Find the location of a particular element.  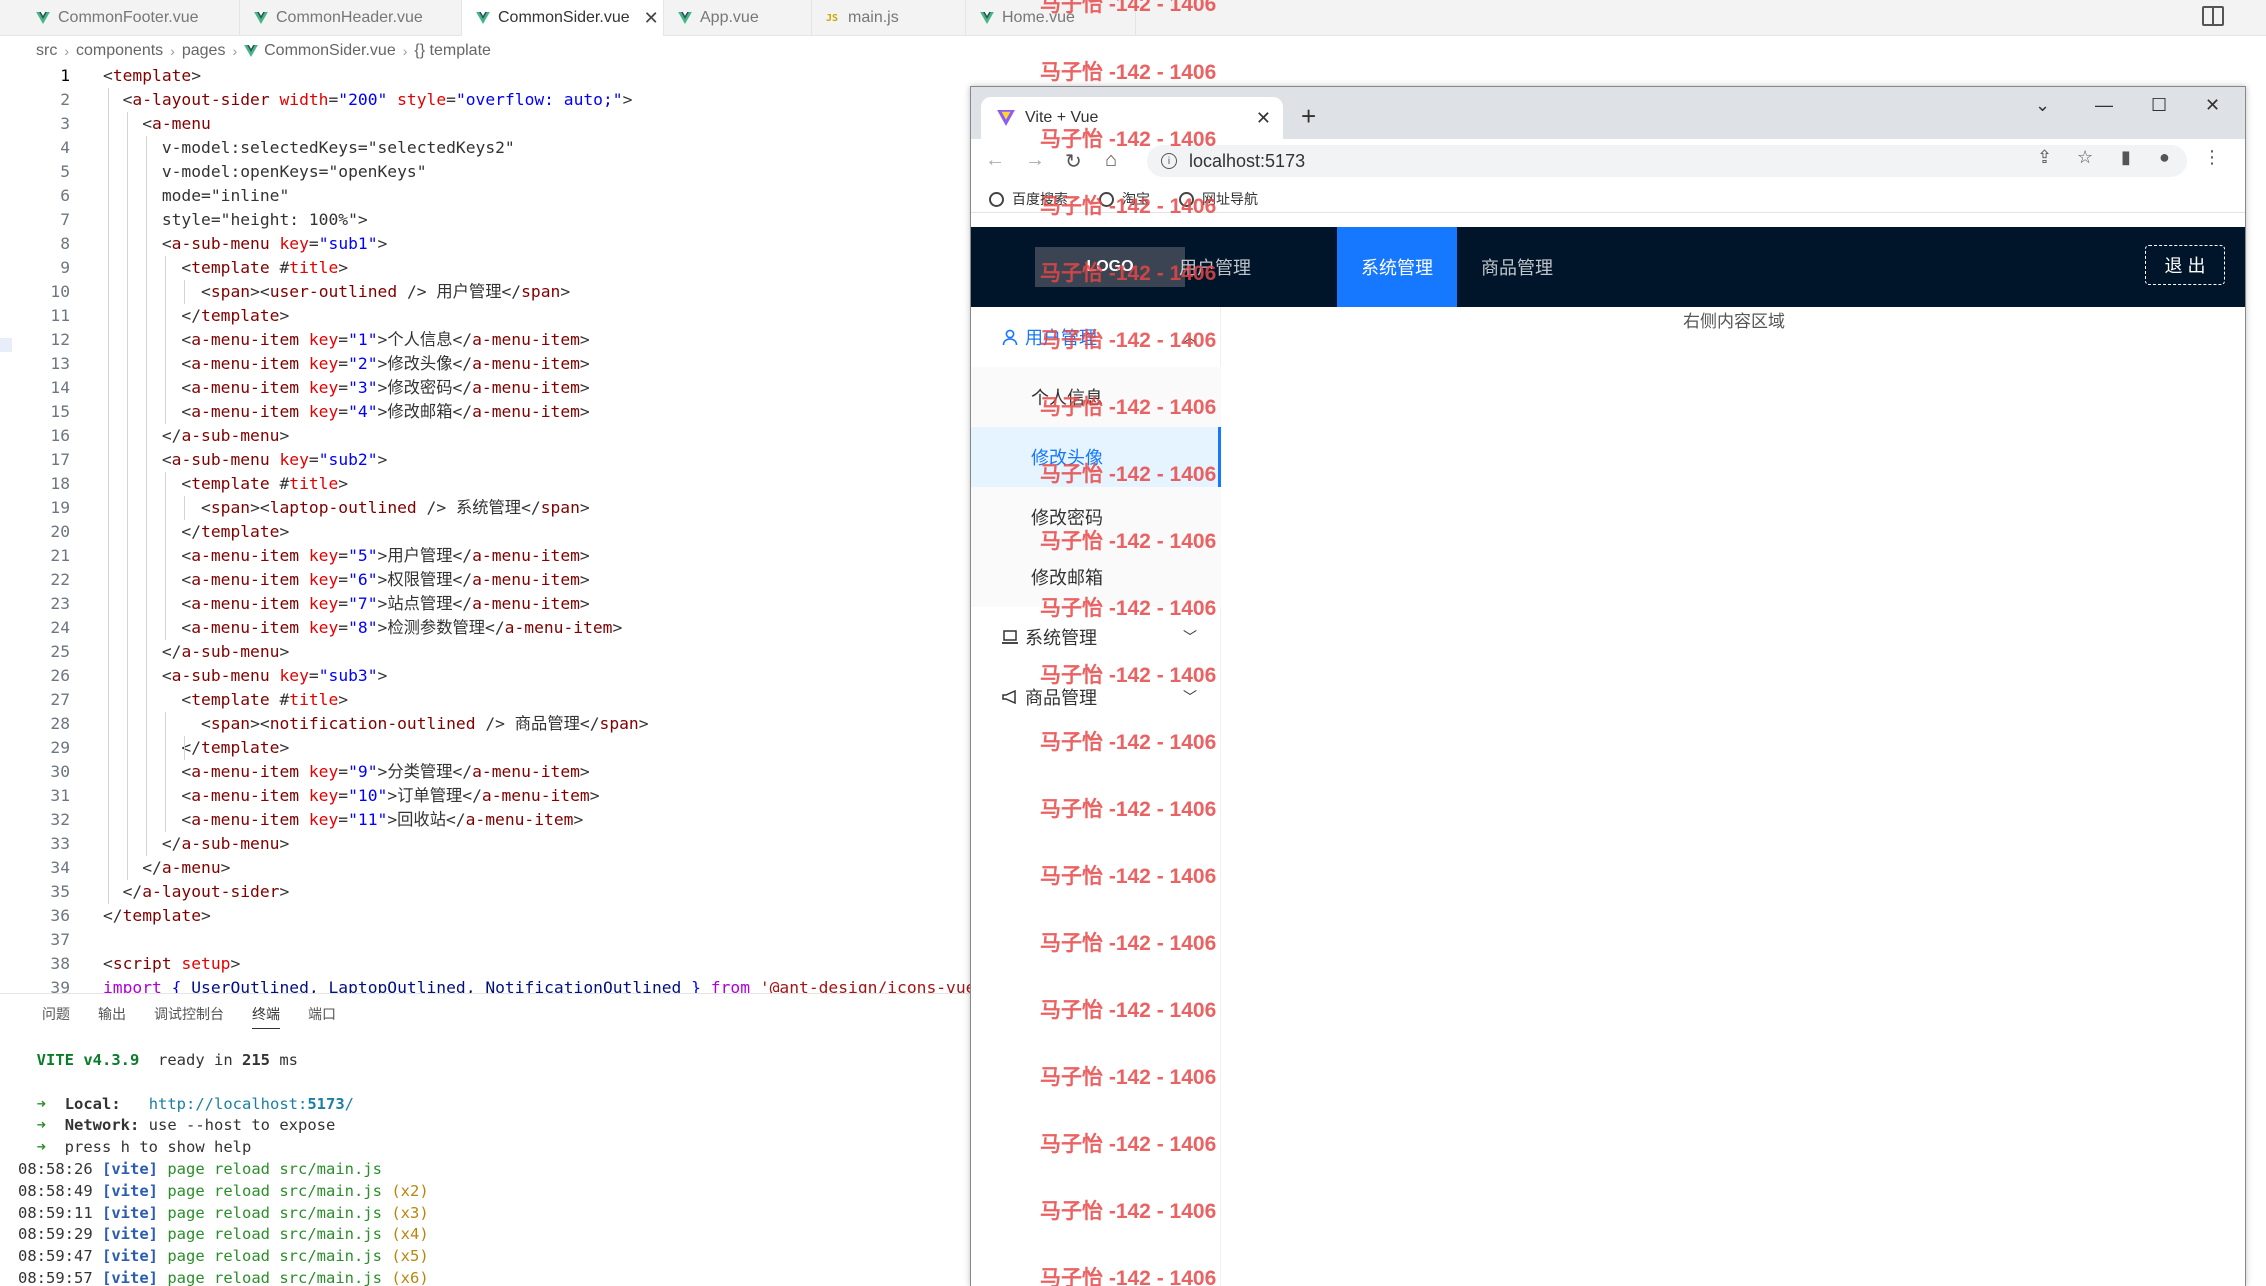

line-number: 8 is located at coordinates (65, 243).